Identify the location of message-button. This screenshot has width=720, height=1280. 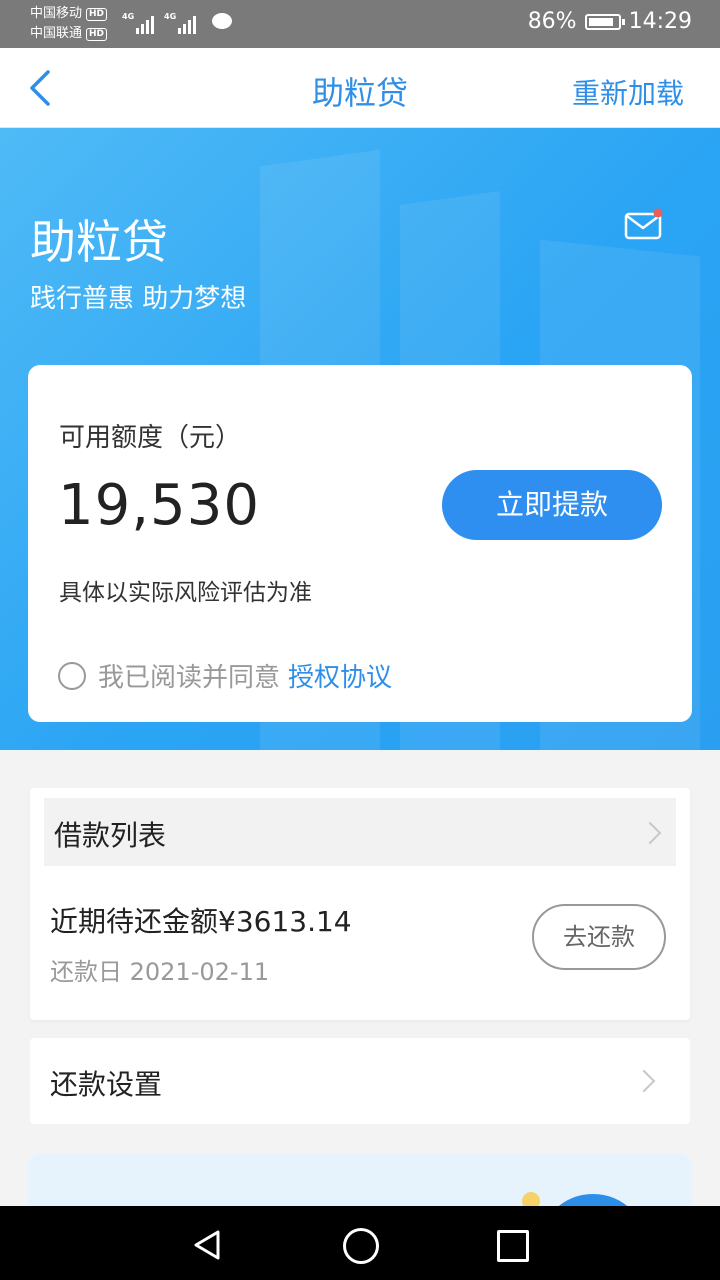
(644, 224).